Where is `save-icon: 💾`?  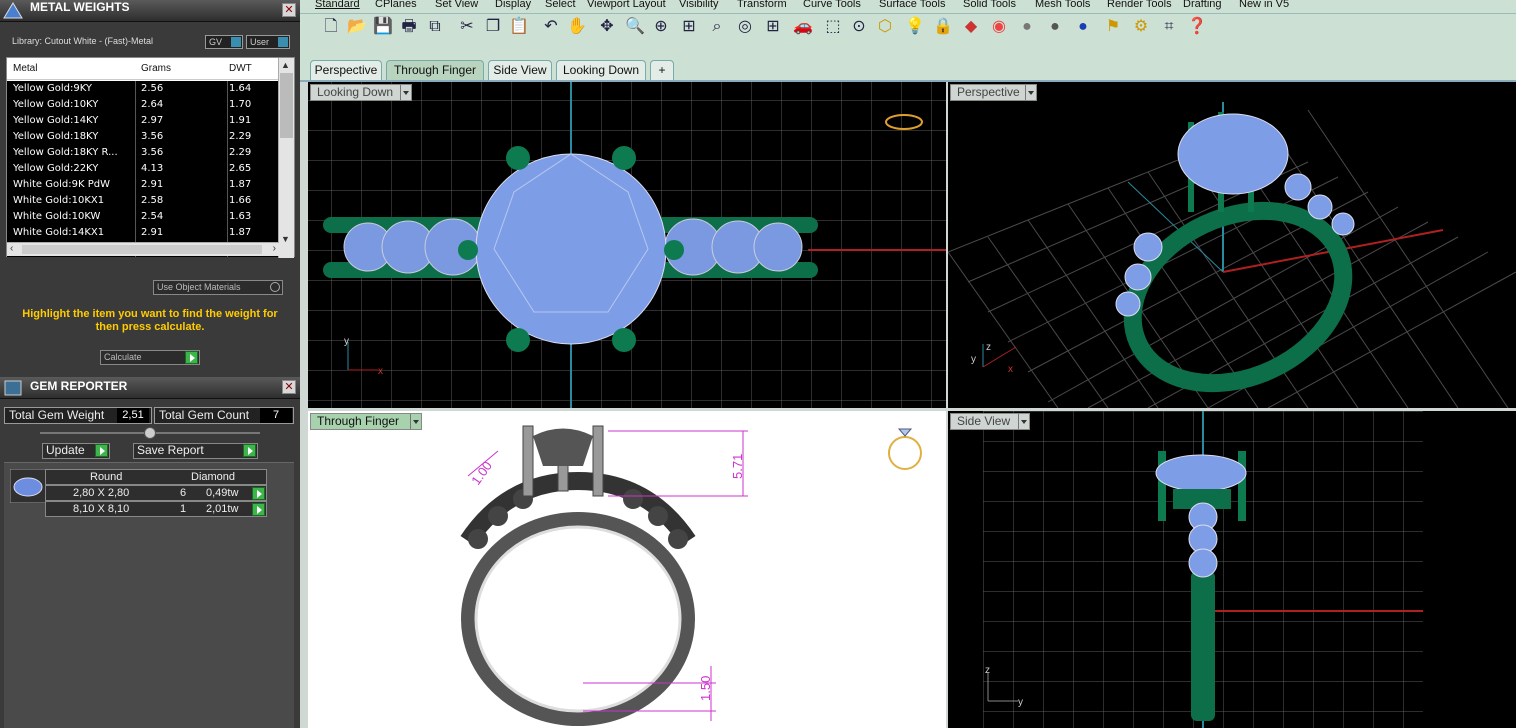 save-icon: 💾 is located at coordinates (383, 27).